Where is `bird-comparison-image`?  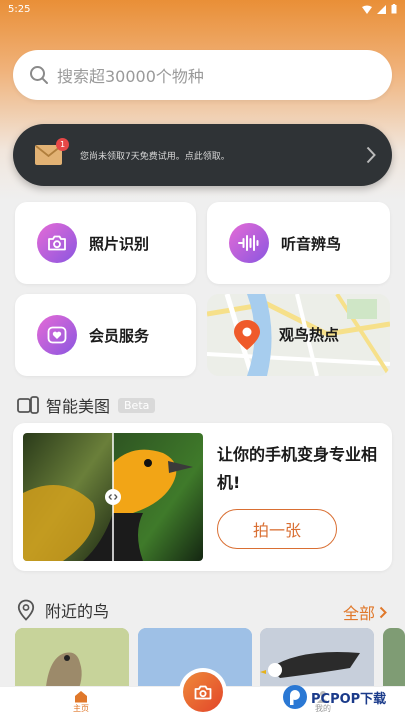 bird-comparison-image is located at coordinates (113, 497).